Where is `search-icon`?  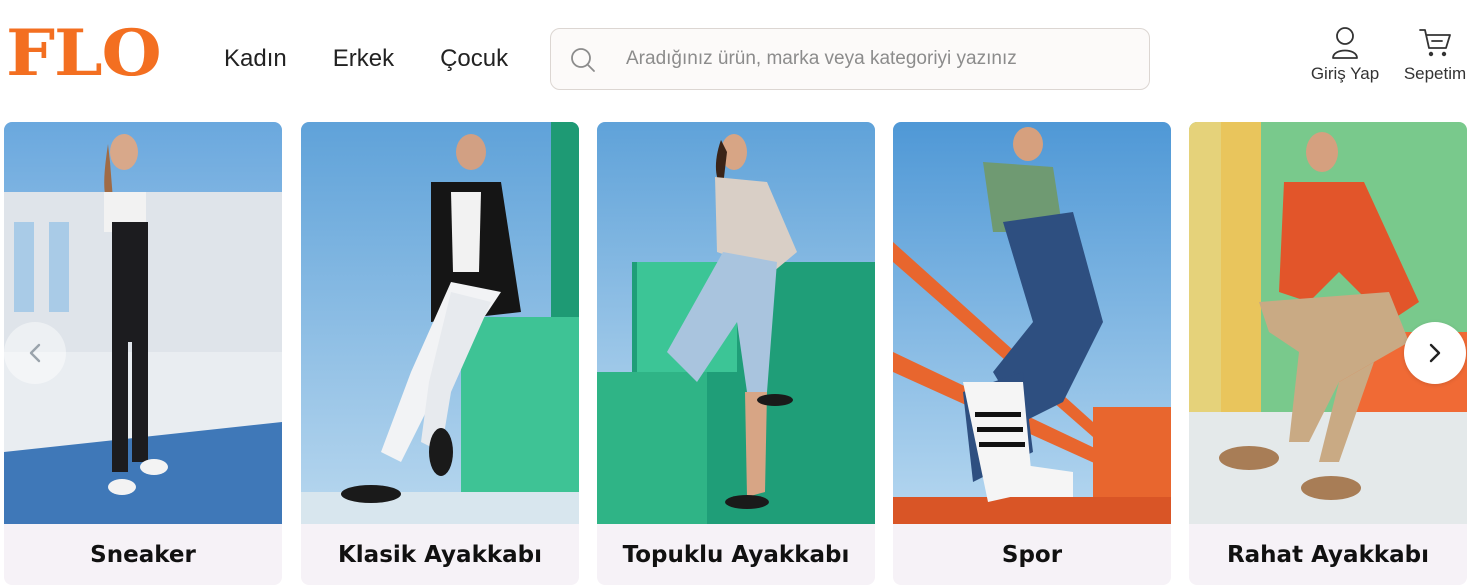 search-icon is located at coordinates (583, 60).